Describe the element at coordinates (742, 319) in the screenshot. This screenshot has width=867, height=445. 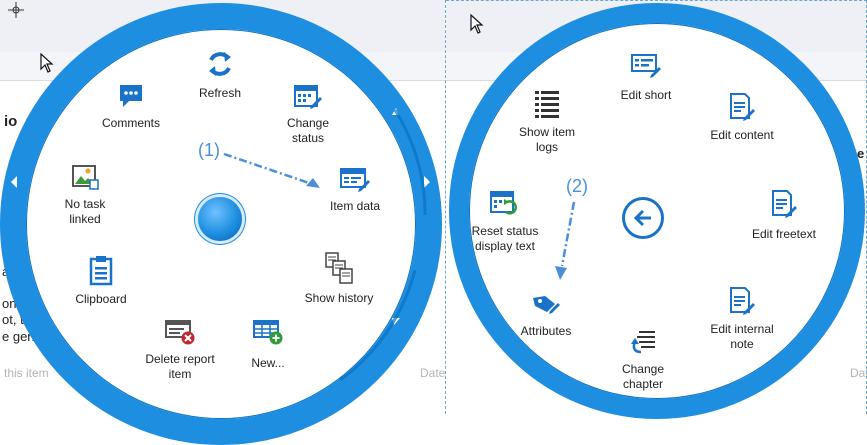
I see `menu-item-edit-internal-note: Edit internal note` at that location.